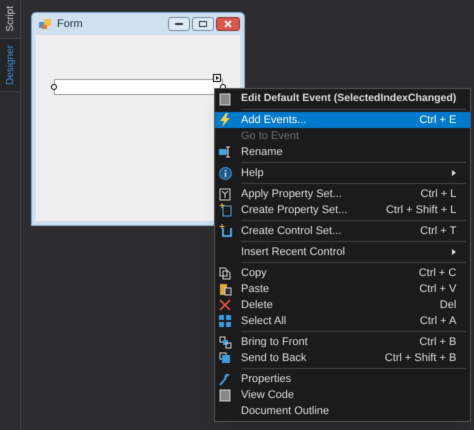  I want to click on grid-icon, so click(225, 321).